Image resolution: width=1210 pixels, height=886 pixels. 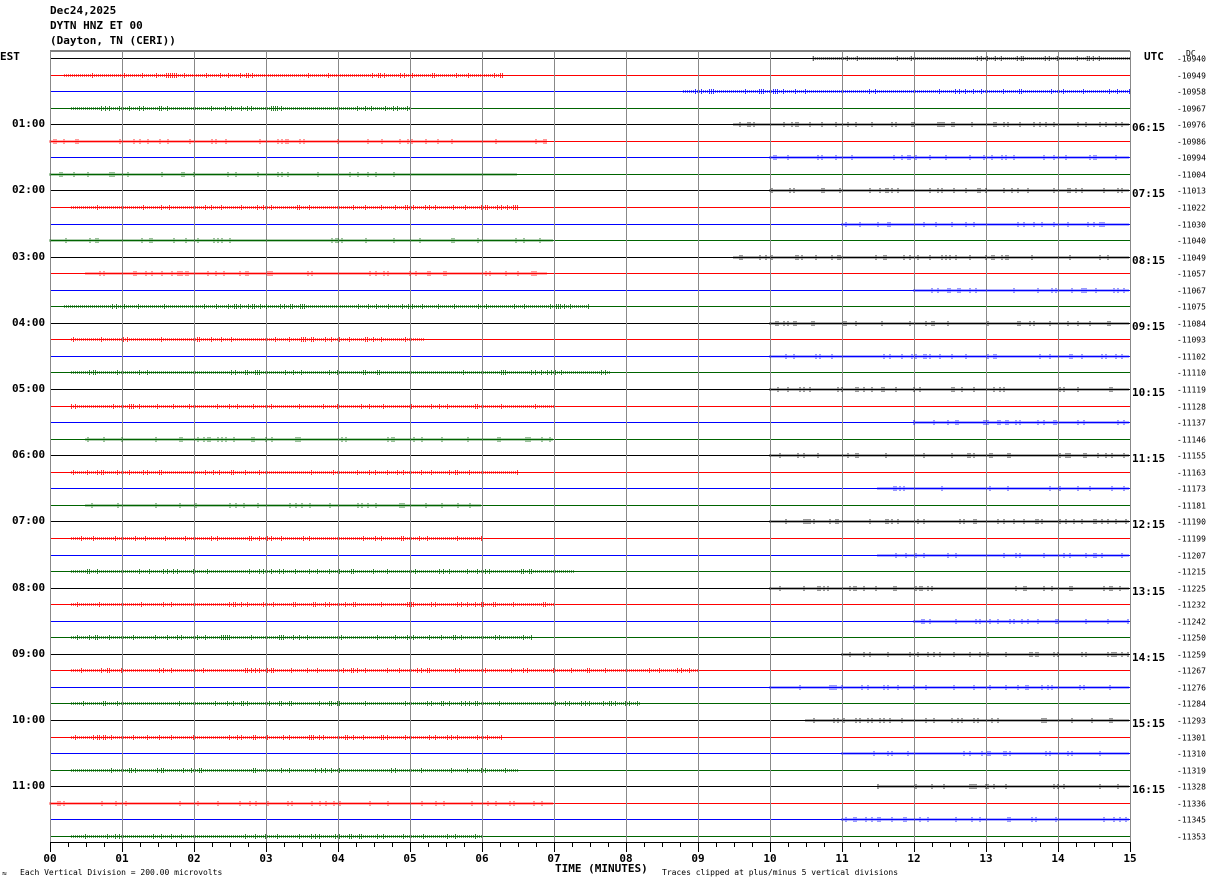 What do you see at coordinates (1191, 307) in the screenshot?
I see `dc-offset-15: -11075` at bounding box center [1191, 307].